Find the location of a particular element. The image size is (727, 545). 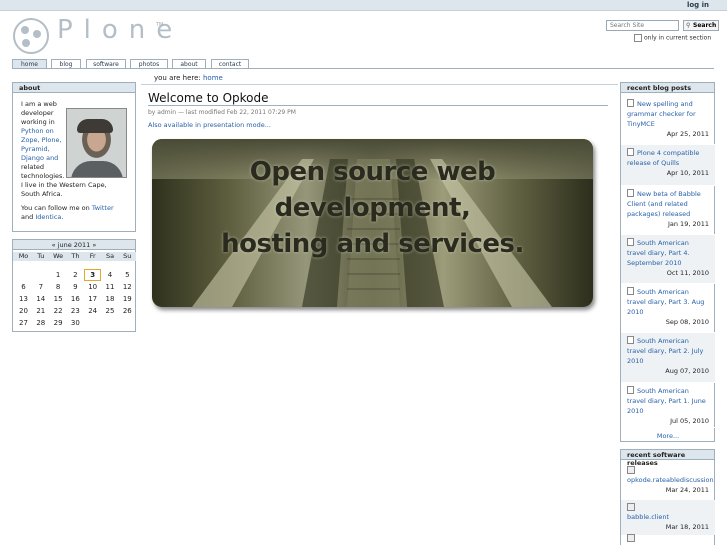

calendar-day: 12 is located at coordinates (127, 287).